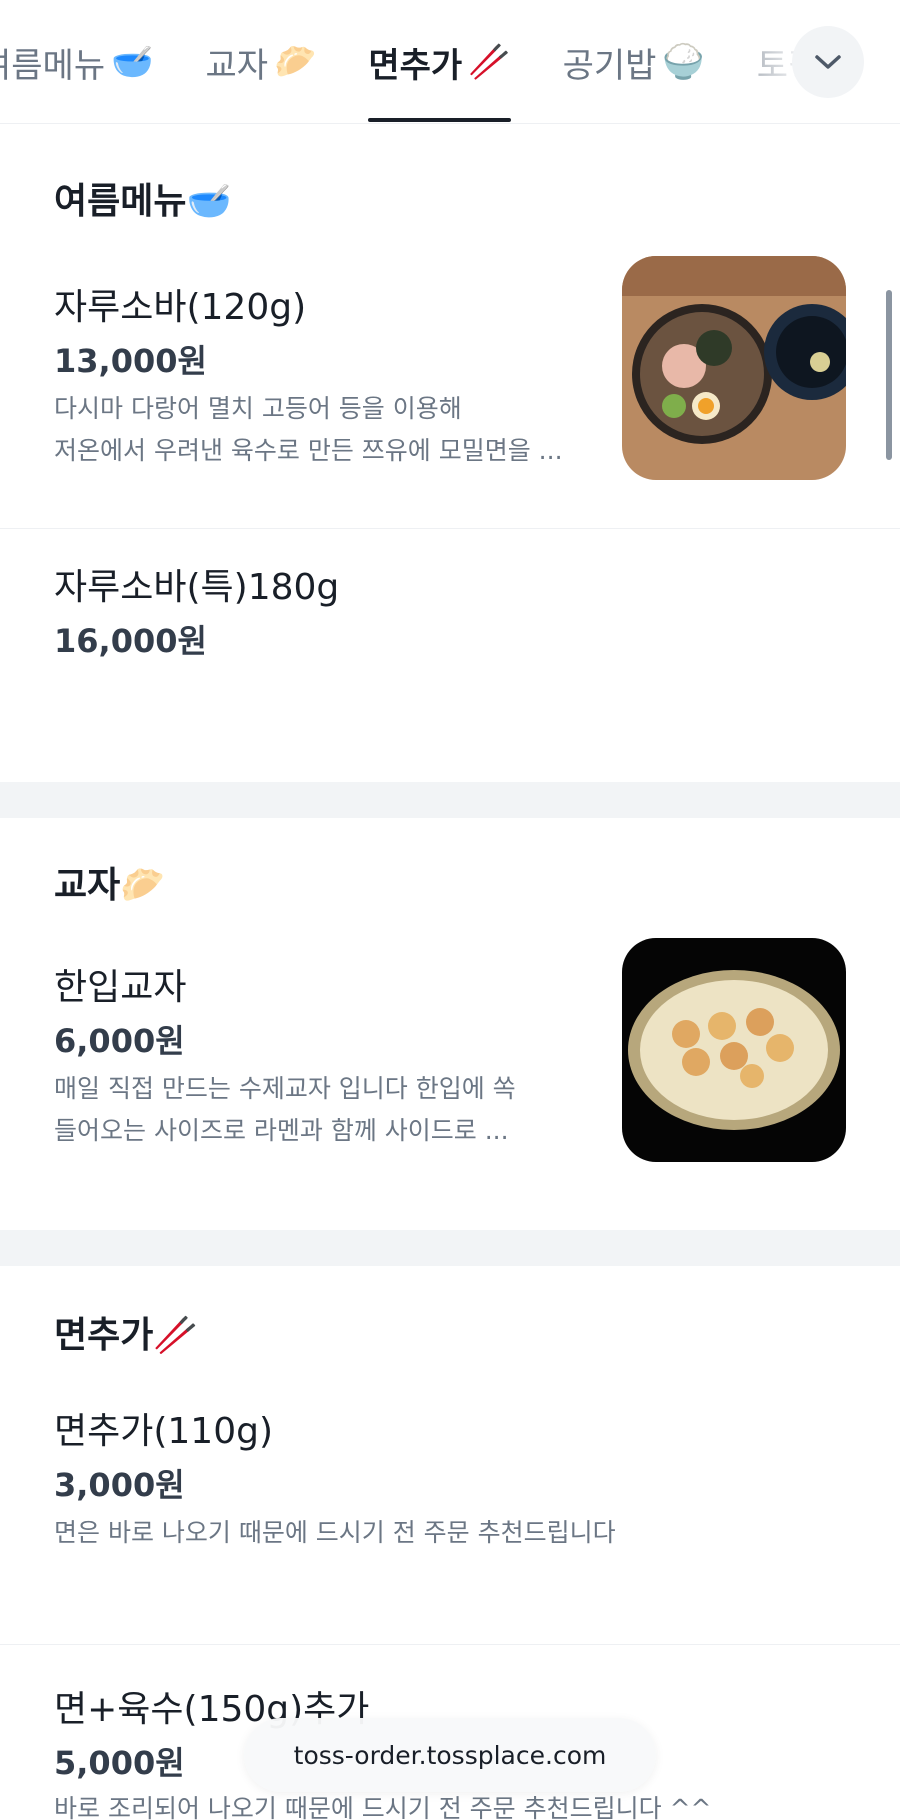  I want to click on section-title: 여름메뉴🥣, so click(143, 201).